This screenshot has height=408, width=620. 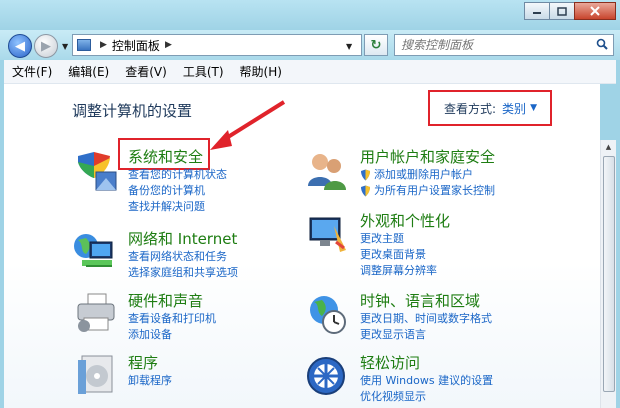 I want to click on caret-down-icon: ▼, so click(x=533, y=108).